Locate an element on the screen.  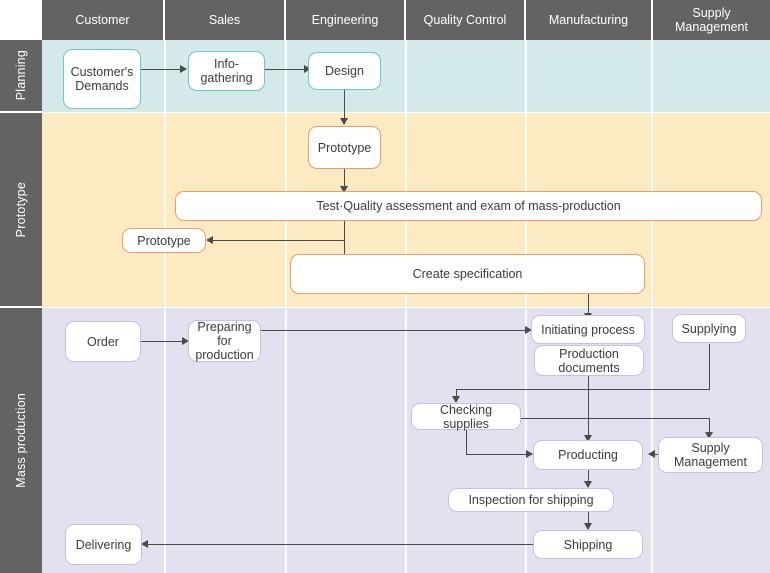
column-header-engineering-label: Engineering is located at coordinates (345, 20).